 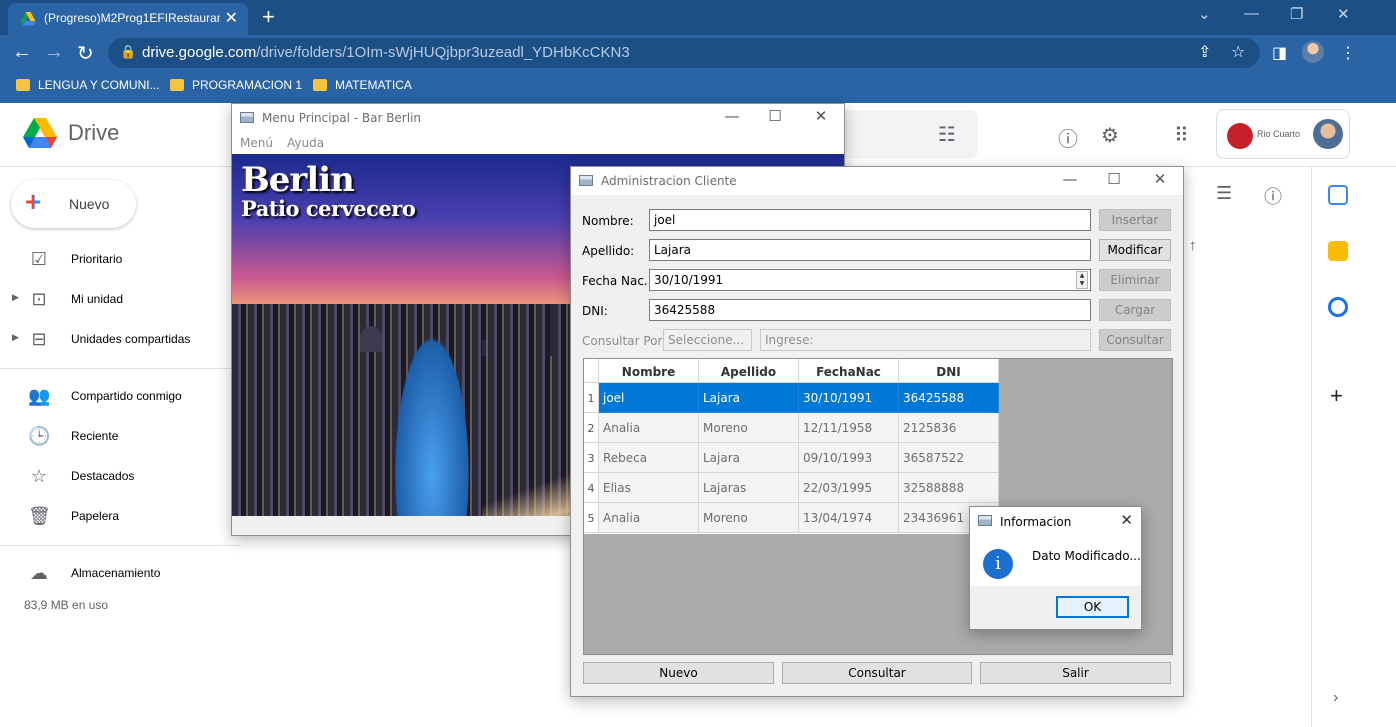 What do you see at coordinates (949, 488) in the screenshot?
I see `cell-dni: 32588888` at bounding box center [949, 488].